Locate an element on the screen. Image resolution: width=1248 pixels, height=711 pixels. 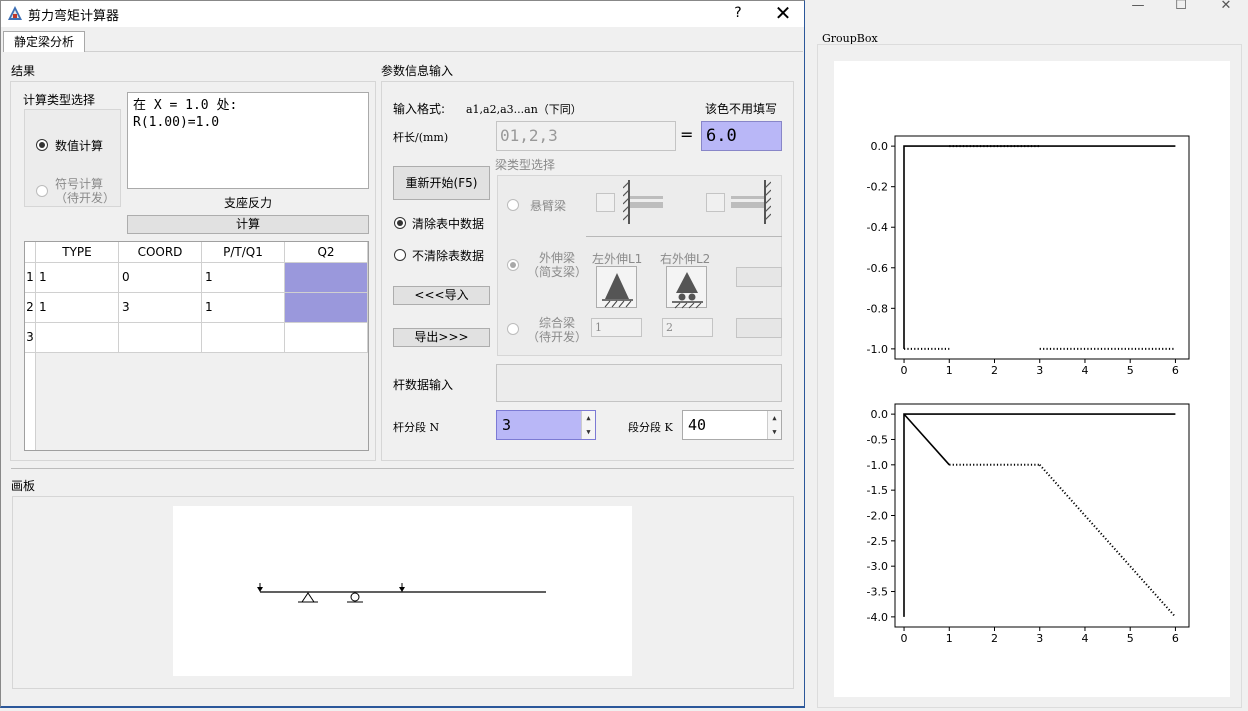
table-cell-q2 is located at coordinates (326, 338).